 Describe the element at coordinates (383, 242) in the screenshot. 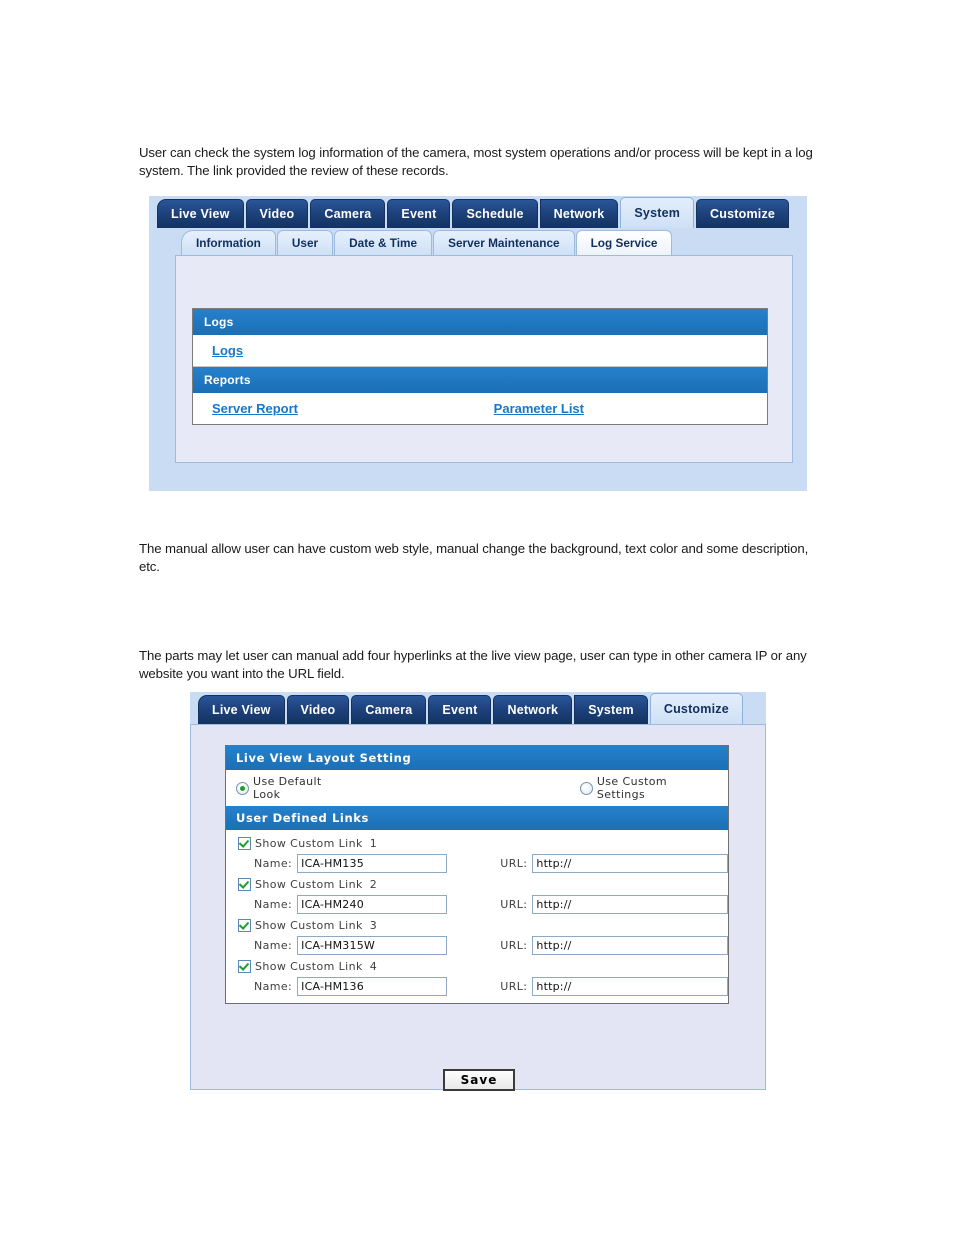

I see `subtab-date-time: Date & Time` at that location.